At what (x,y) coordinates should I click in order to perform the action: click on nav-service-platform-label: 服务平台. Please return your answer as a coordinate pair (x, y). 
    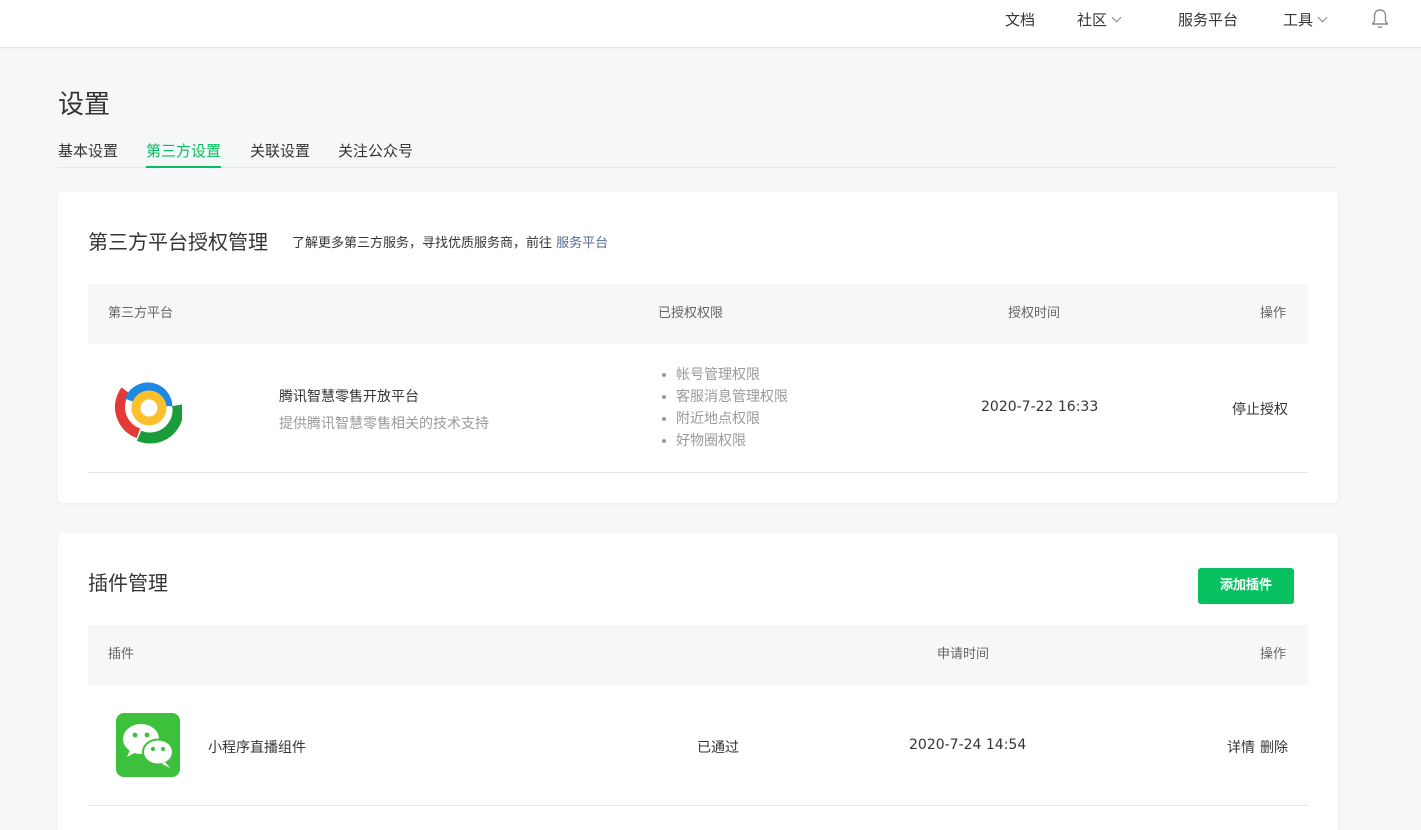
    Looking at the image, I should click on (1208, 20).